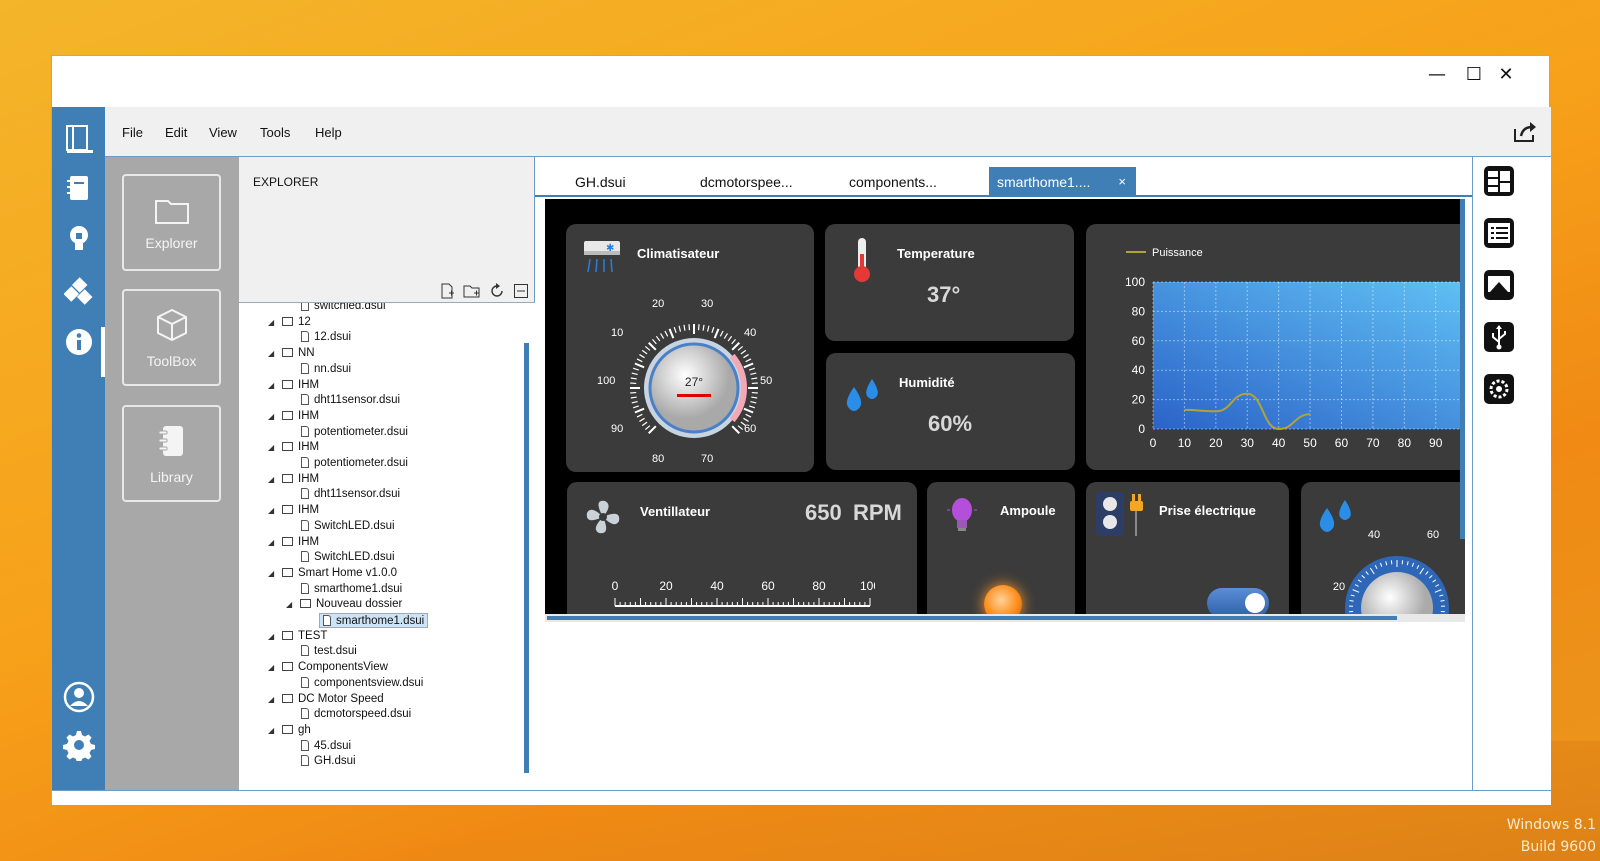 Image resolution: width=1600 pixels, height=861 pixels. Describe the element at coordinates (326, 746) in the screenshot. I see `tree-file: 45.dsui` at that location.